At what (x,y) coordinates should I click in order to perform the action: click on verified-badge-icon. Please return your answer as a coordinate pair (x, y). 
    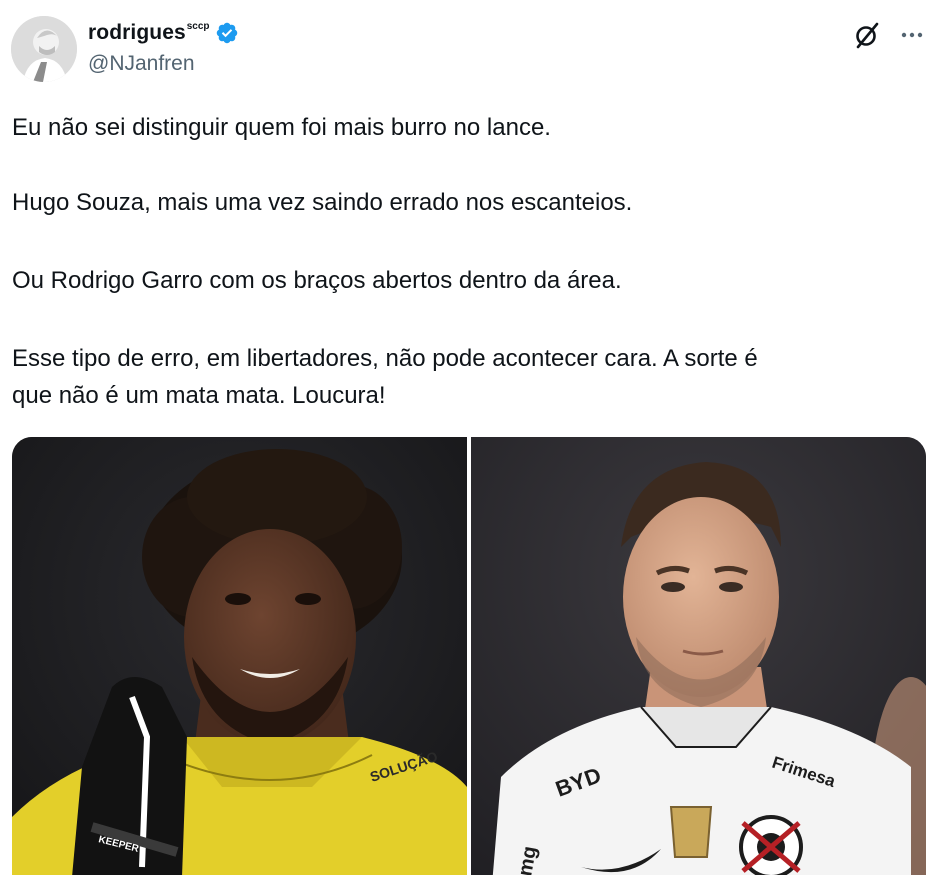
    Looking at the image, I should click on (226, 33).